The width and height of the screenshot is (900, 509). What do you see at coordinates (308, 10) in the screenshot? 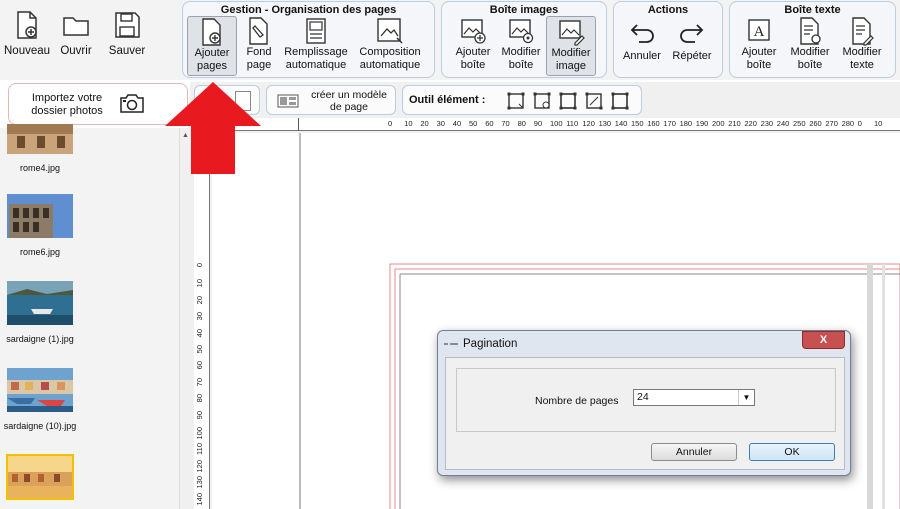
I see `pages-group-title: Gestion - Organisation des pages` at bounding box center [308, 10].